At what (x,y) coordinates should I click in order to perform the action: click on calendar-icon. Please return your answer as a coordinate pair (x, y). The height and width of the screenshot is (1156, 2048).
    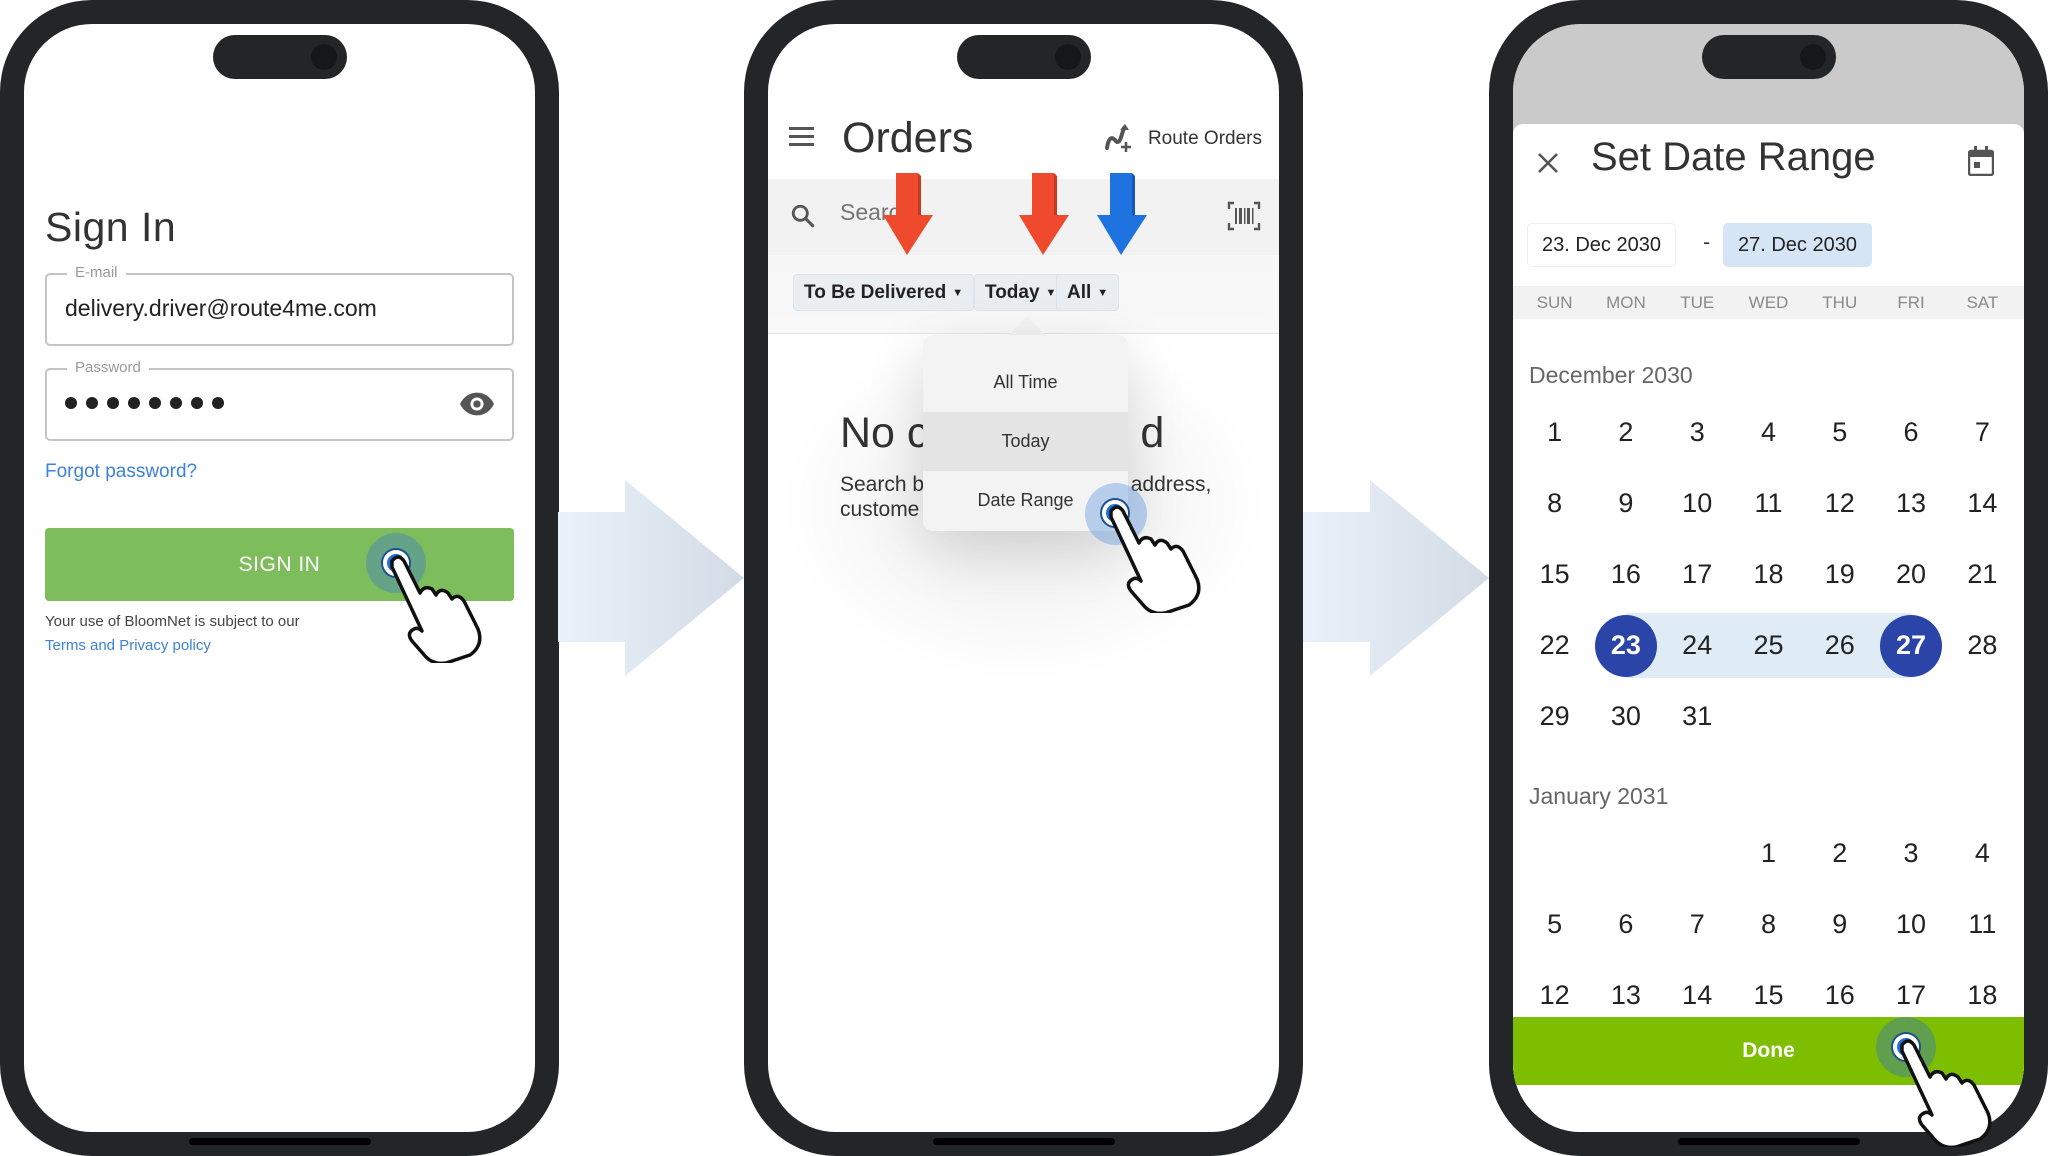
    Looking at the image, I should click on (1981, 161).